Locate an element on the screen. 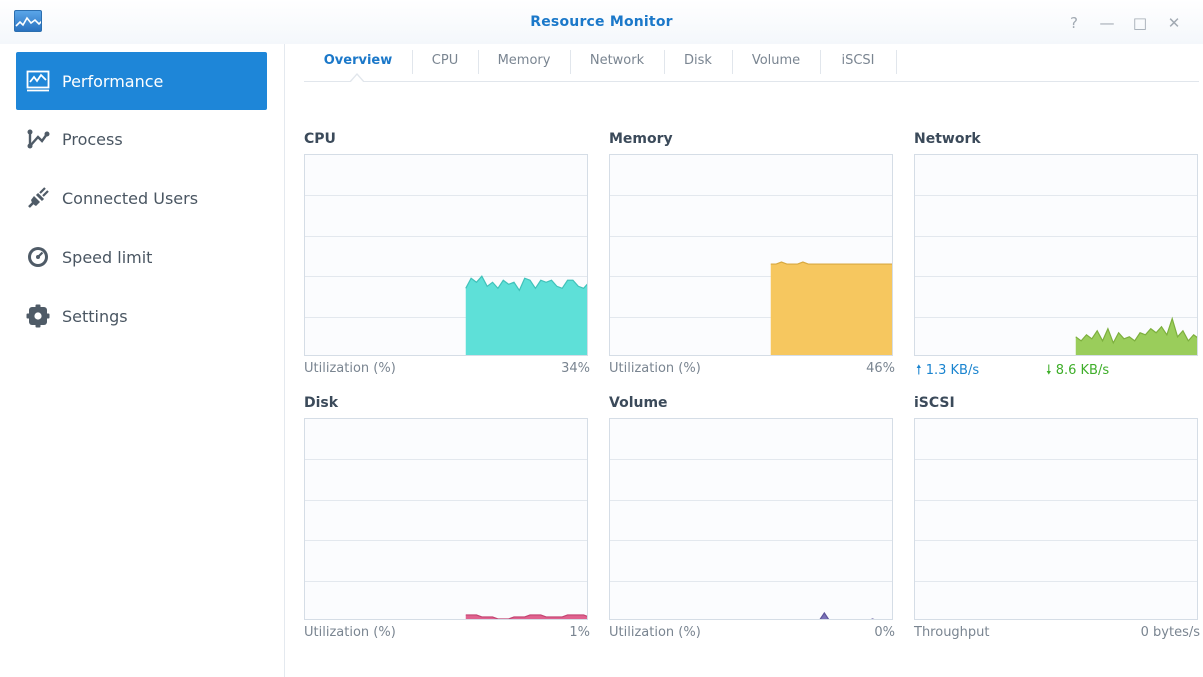  tab-divider is located at coordinates (896, 62).